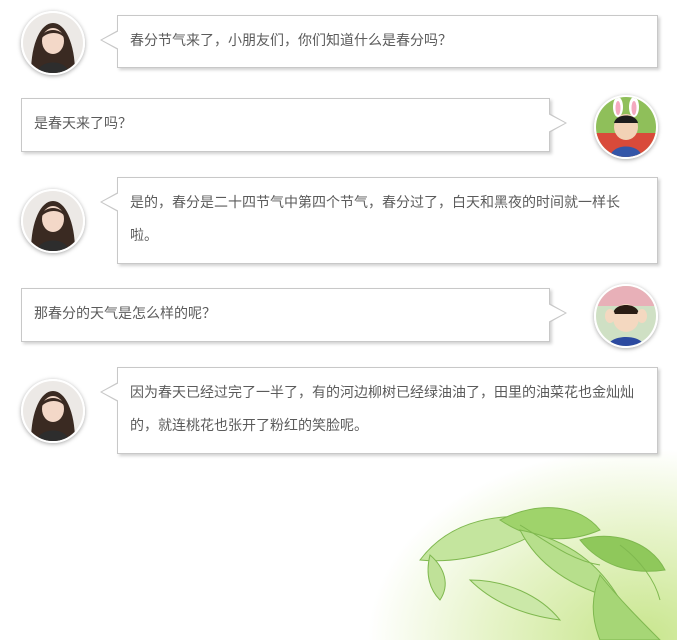 This screenshot has height=640, width=677. What do you see at coordinates (294, 125) in the screenshot?
I see `message-bubble: 是春天来了吗？` at bounding box center [294, 125].